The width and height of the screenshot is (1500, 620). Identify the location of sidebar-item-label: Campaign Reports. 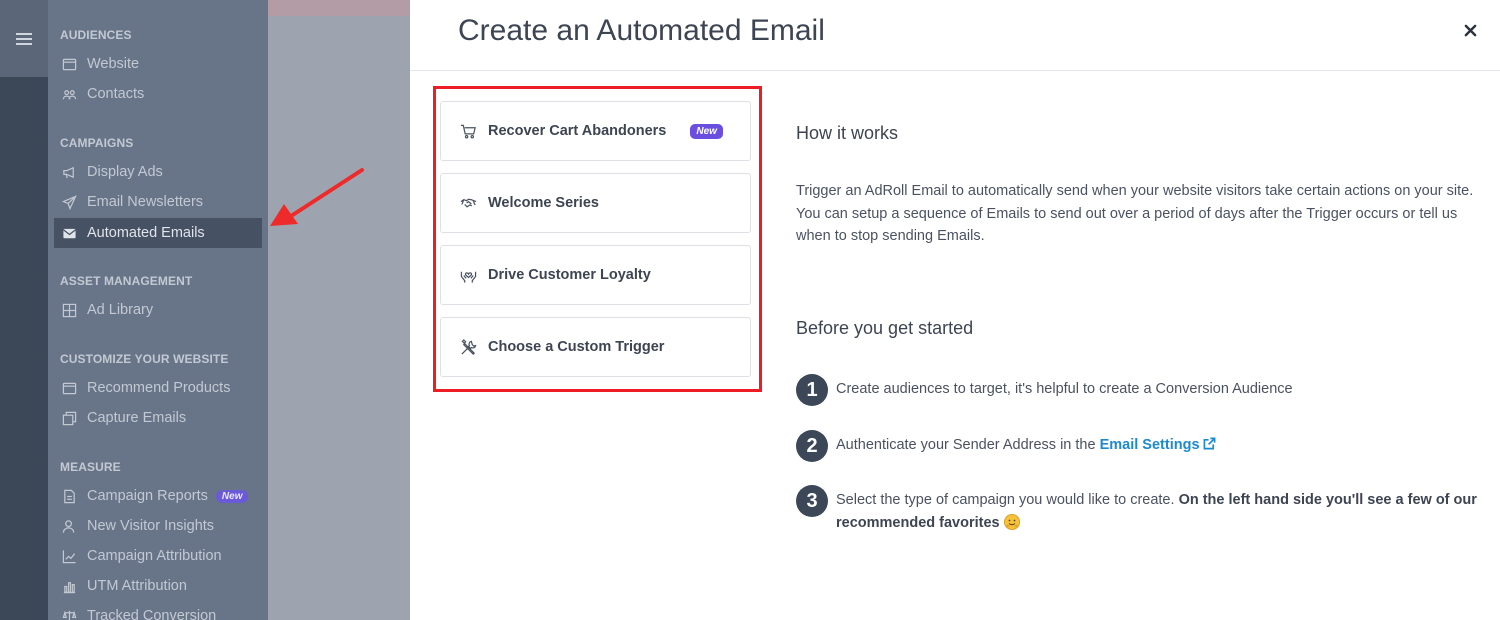
(147, 496).